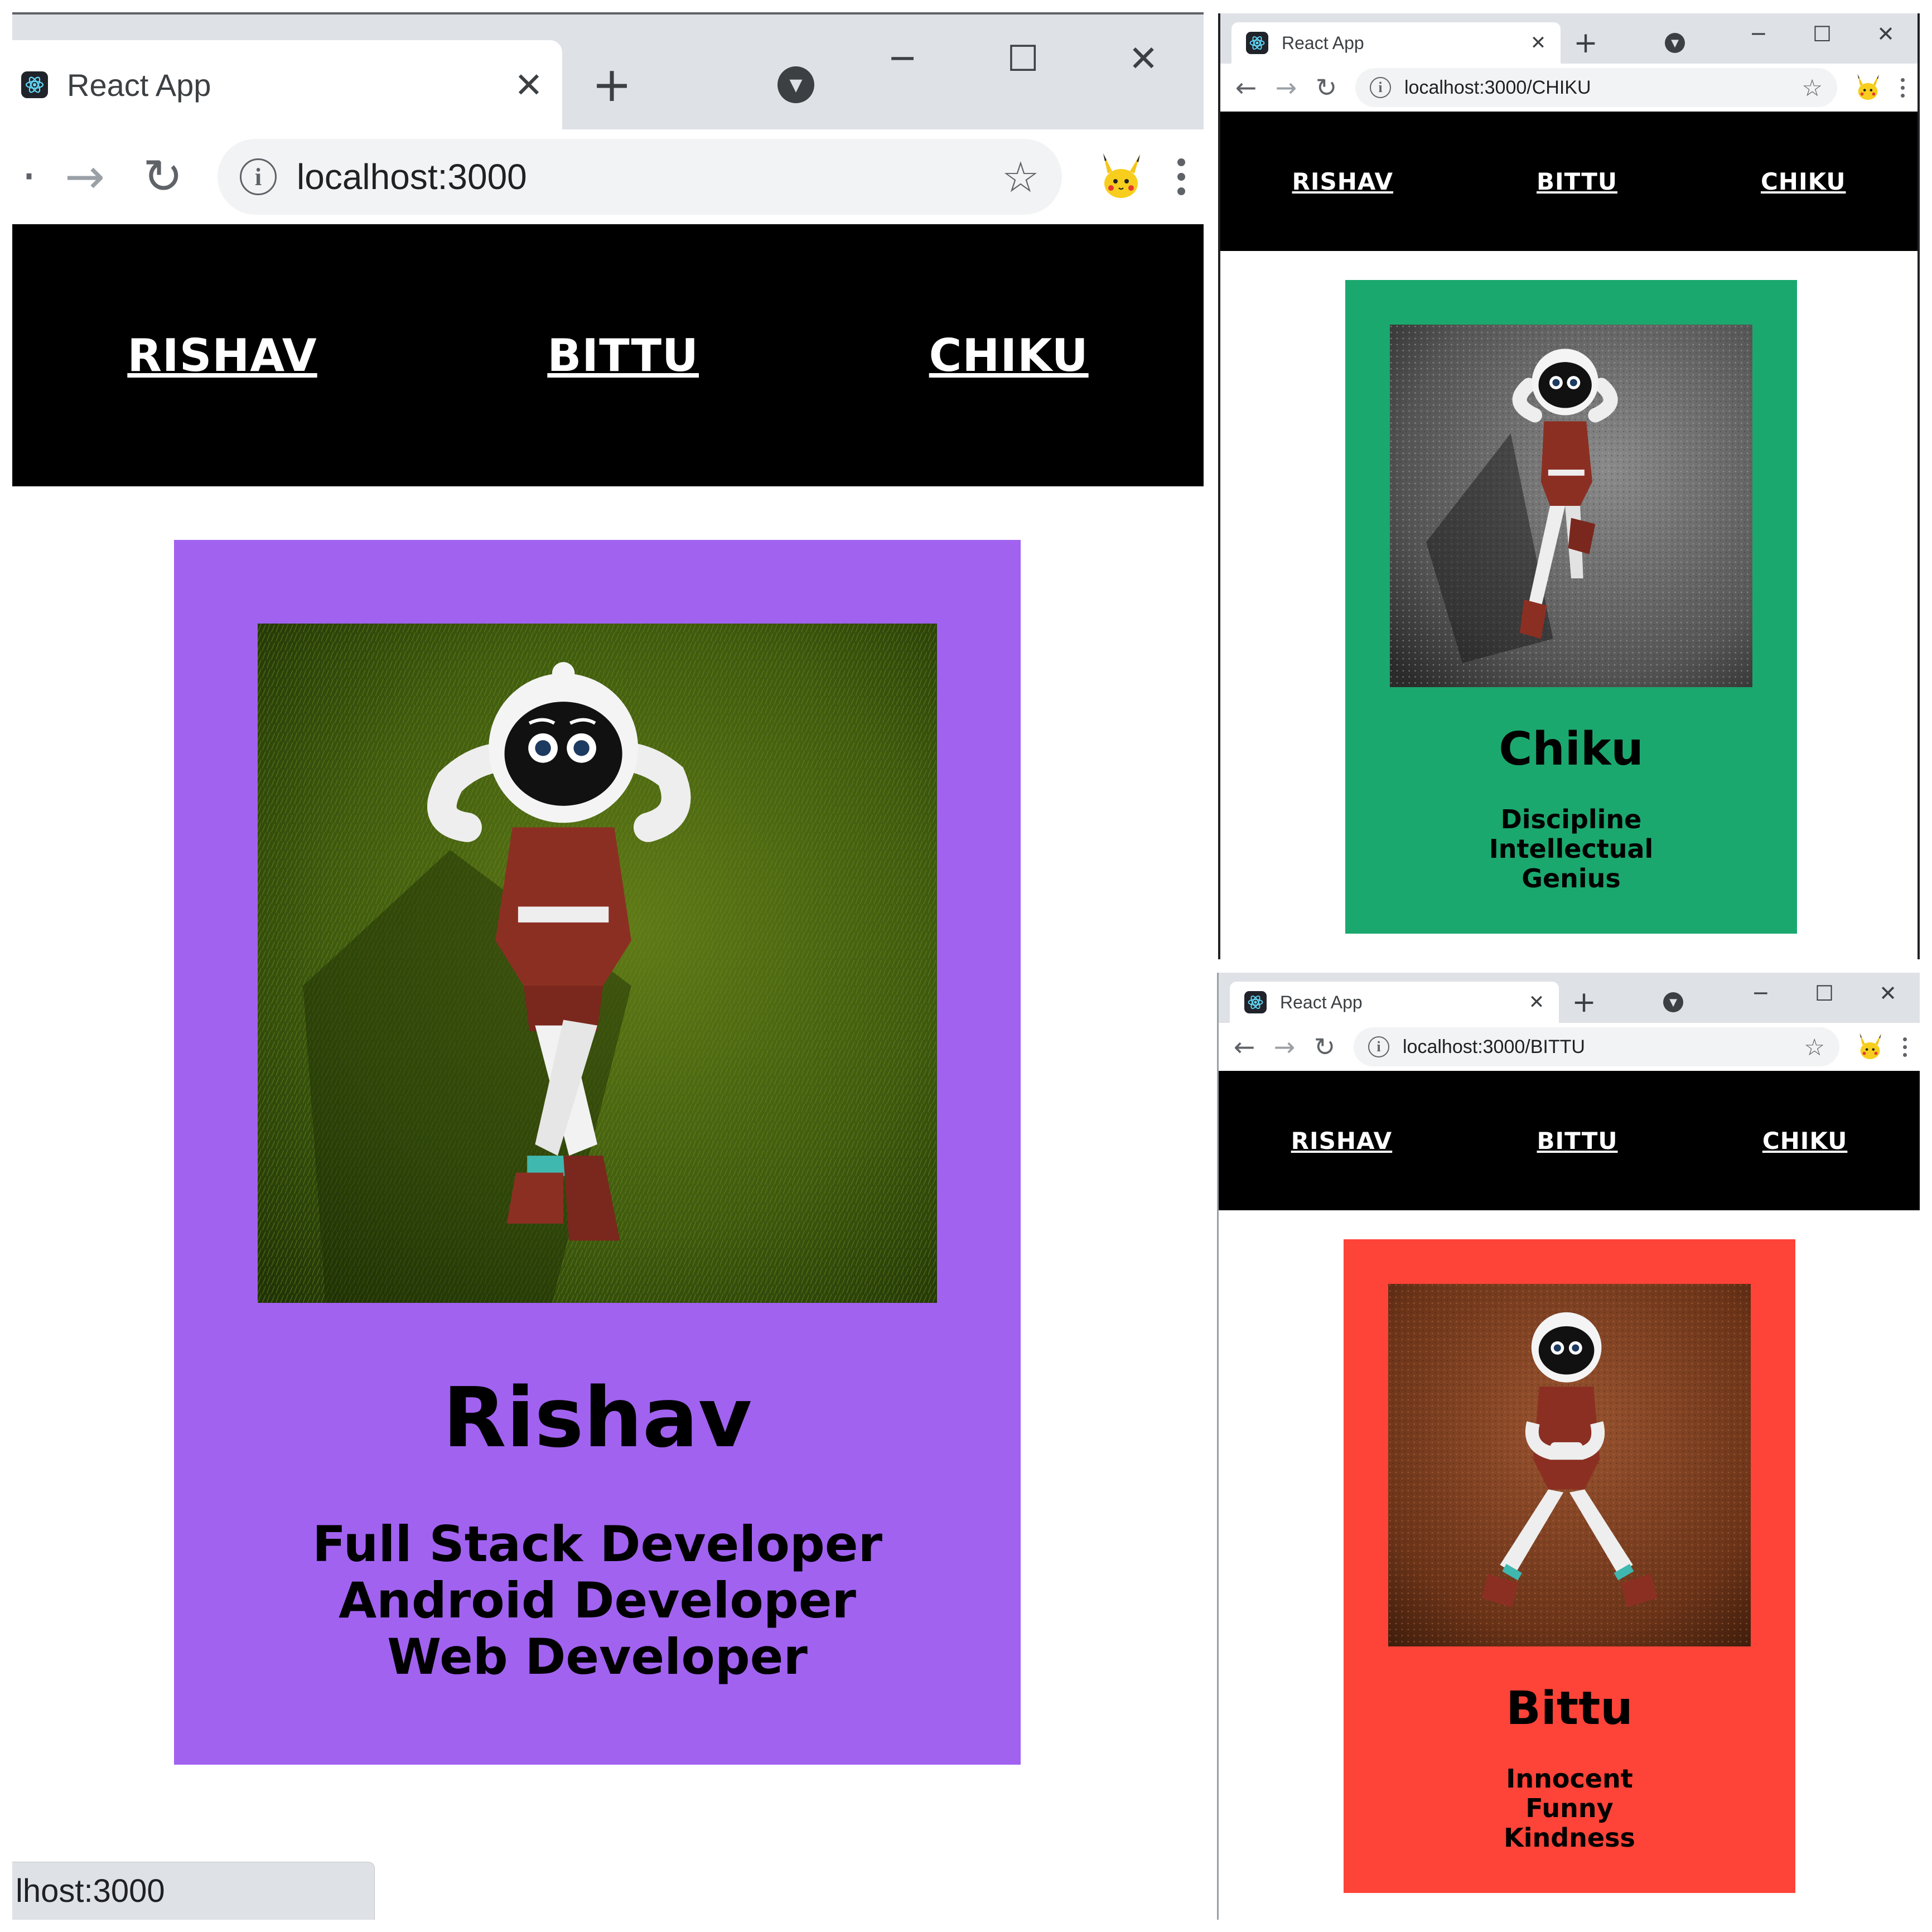 The height and width of the screenshot is (1932, 1932). What do you see at coordinates (1571, 506) in the screenshot?
I see `robot-on-gravel-image` at bounding box center [1571, 506].